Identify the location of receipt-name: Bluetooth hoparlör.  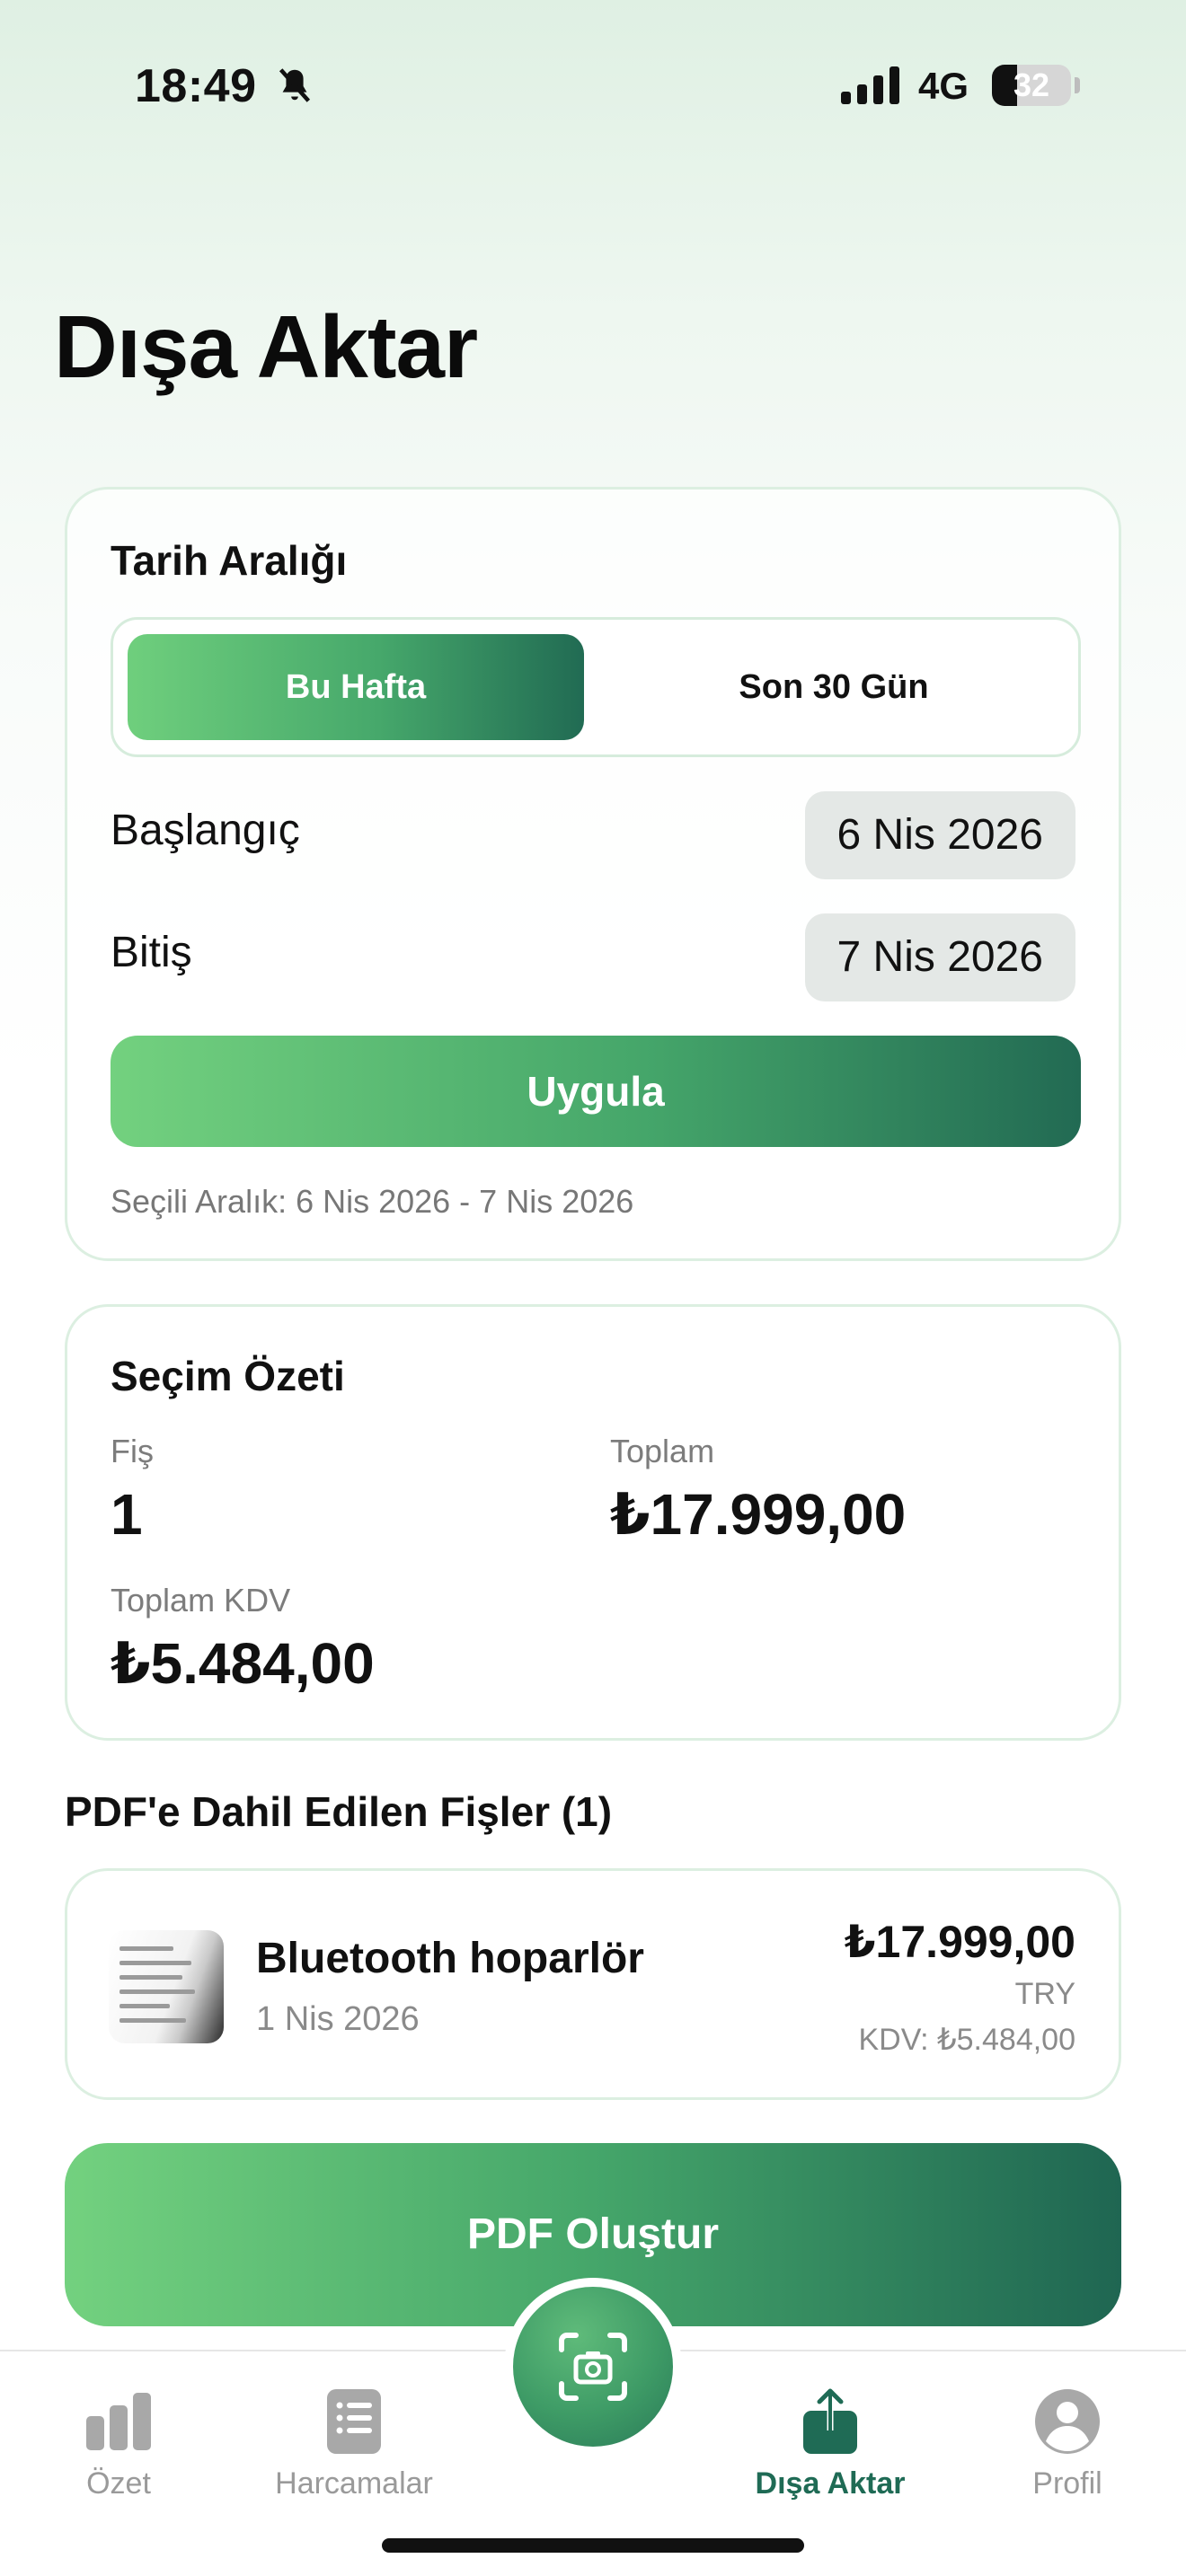
(450, 1958).